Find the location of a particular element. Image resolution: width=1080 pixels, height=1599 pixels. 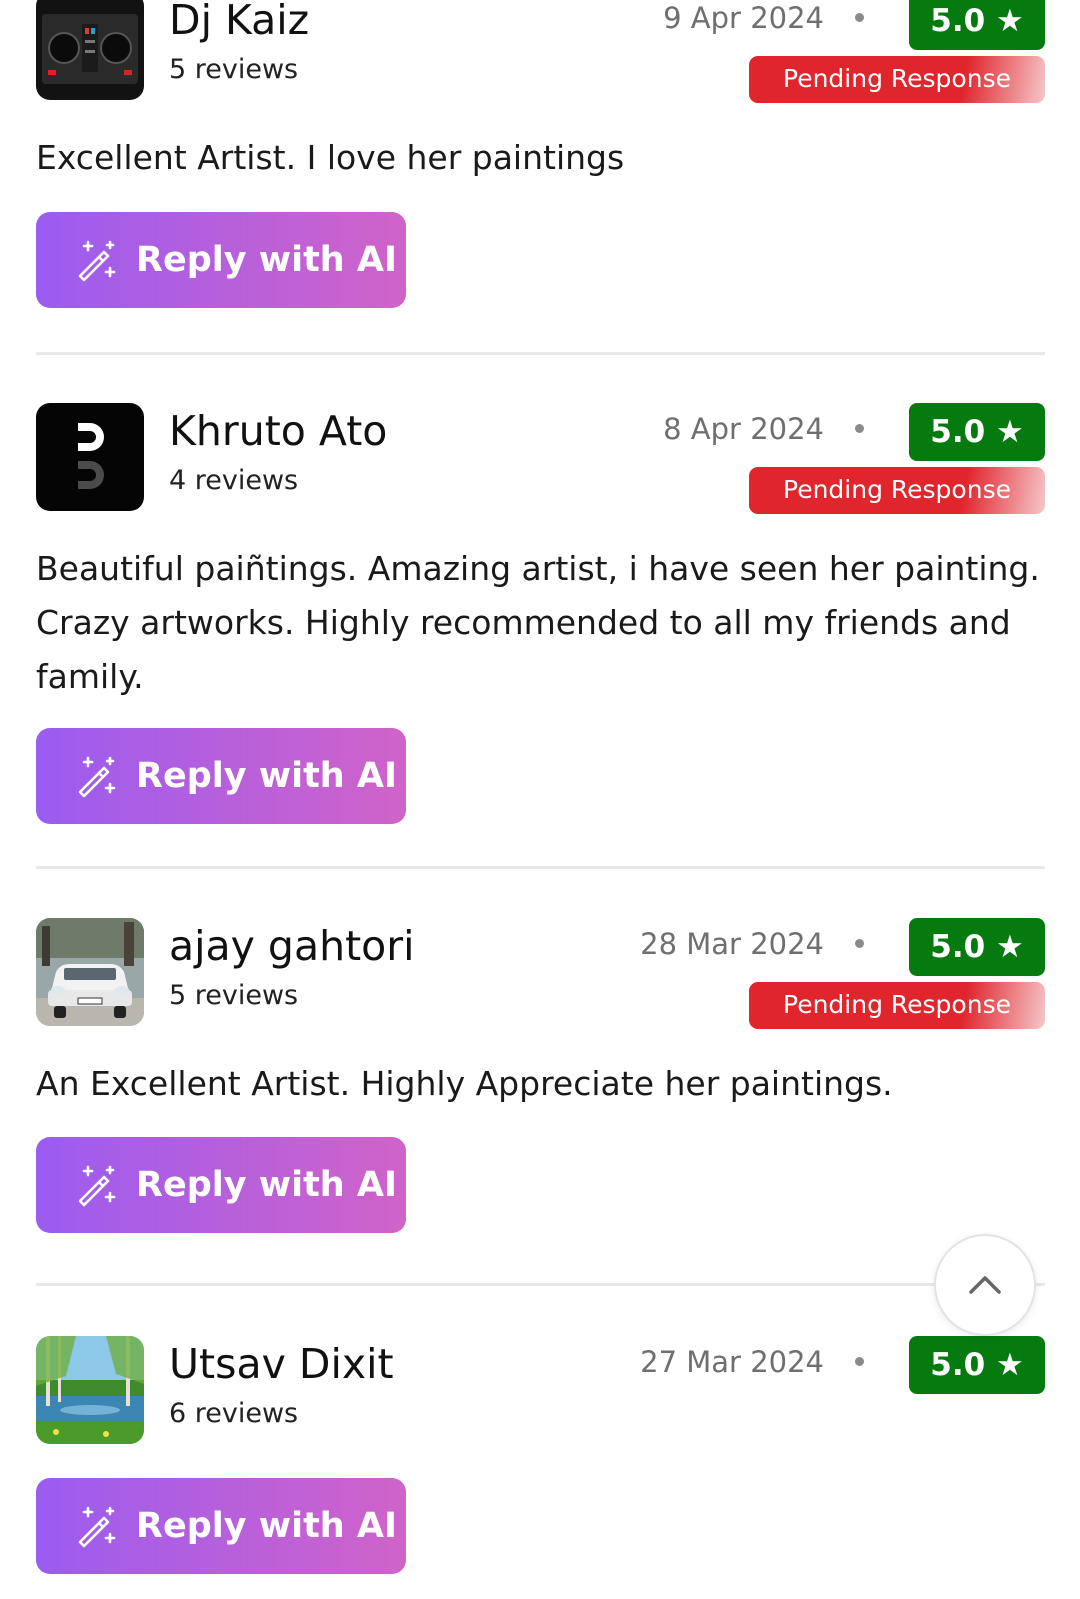

review-date: 9 Apr 2024 is located at coordinates (743, 18).